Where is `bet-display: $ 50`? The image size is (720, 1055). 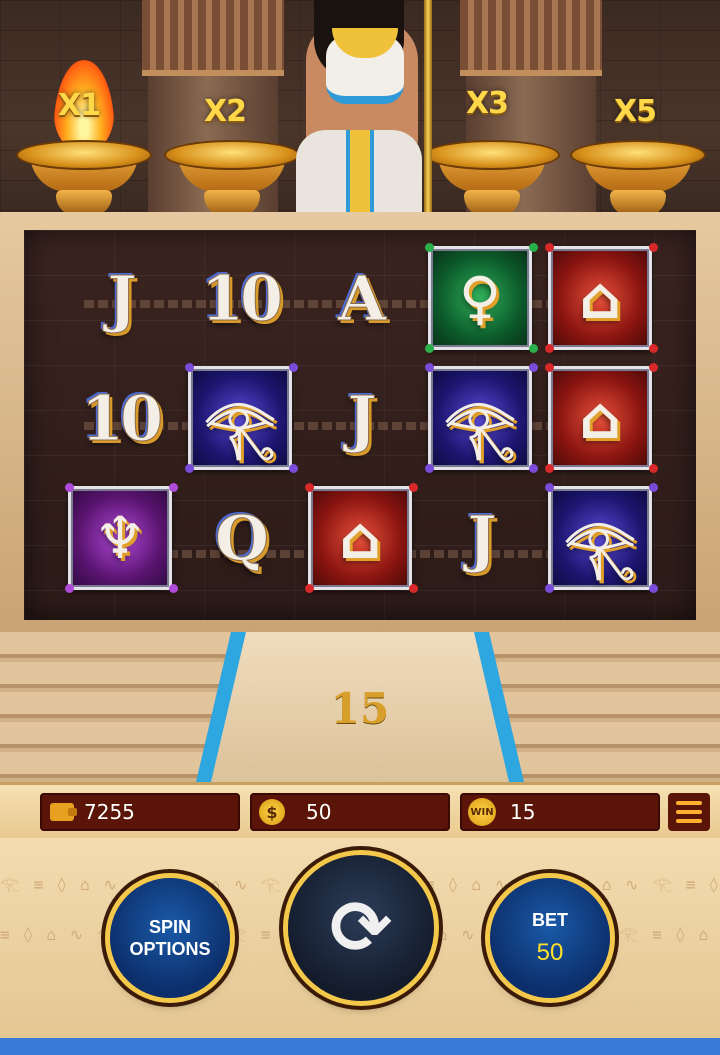
bet-display: $ 50 is located at coordinates (350, 812).